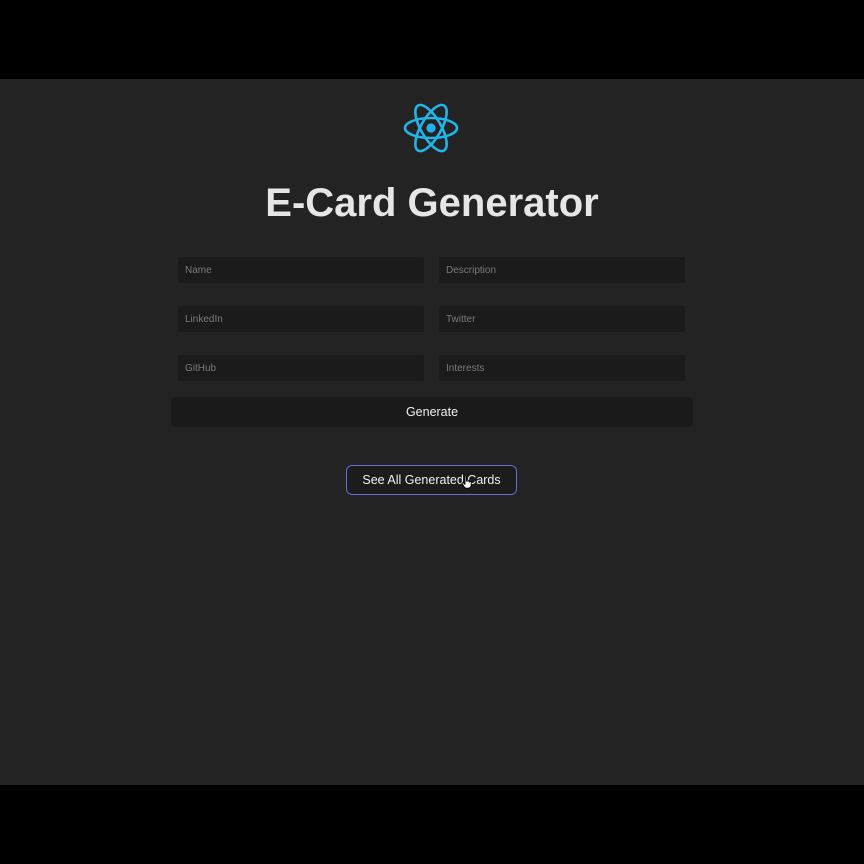 Image resolution: width=864 pixels, height=864 pixels. Describe the element at coordinates (432, 203) in the screenshot. I see `page-title: E-Card Generator` at that location.